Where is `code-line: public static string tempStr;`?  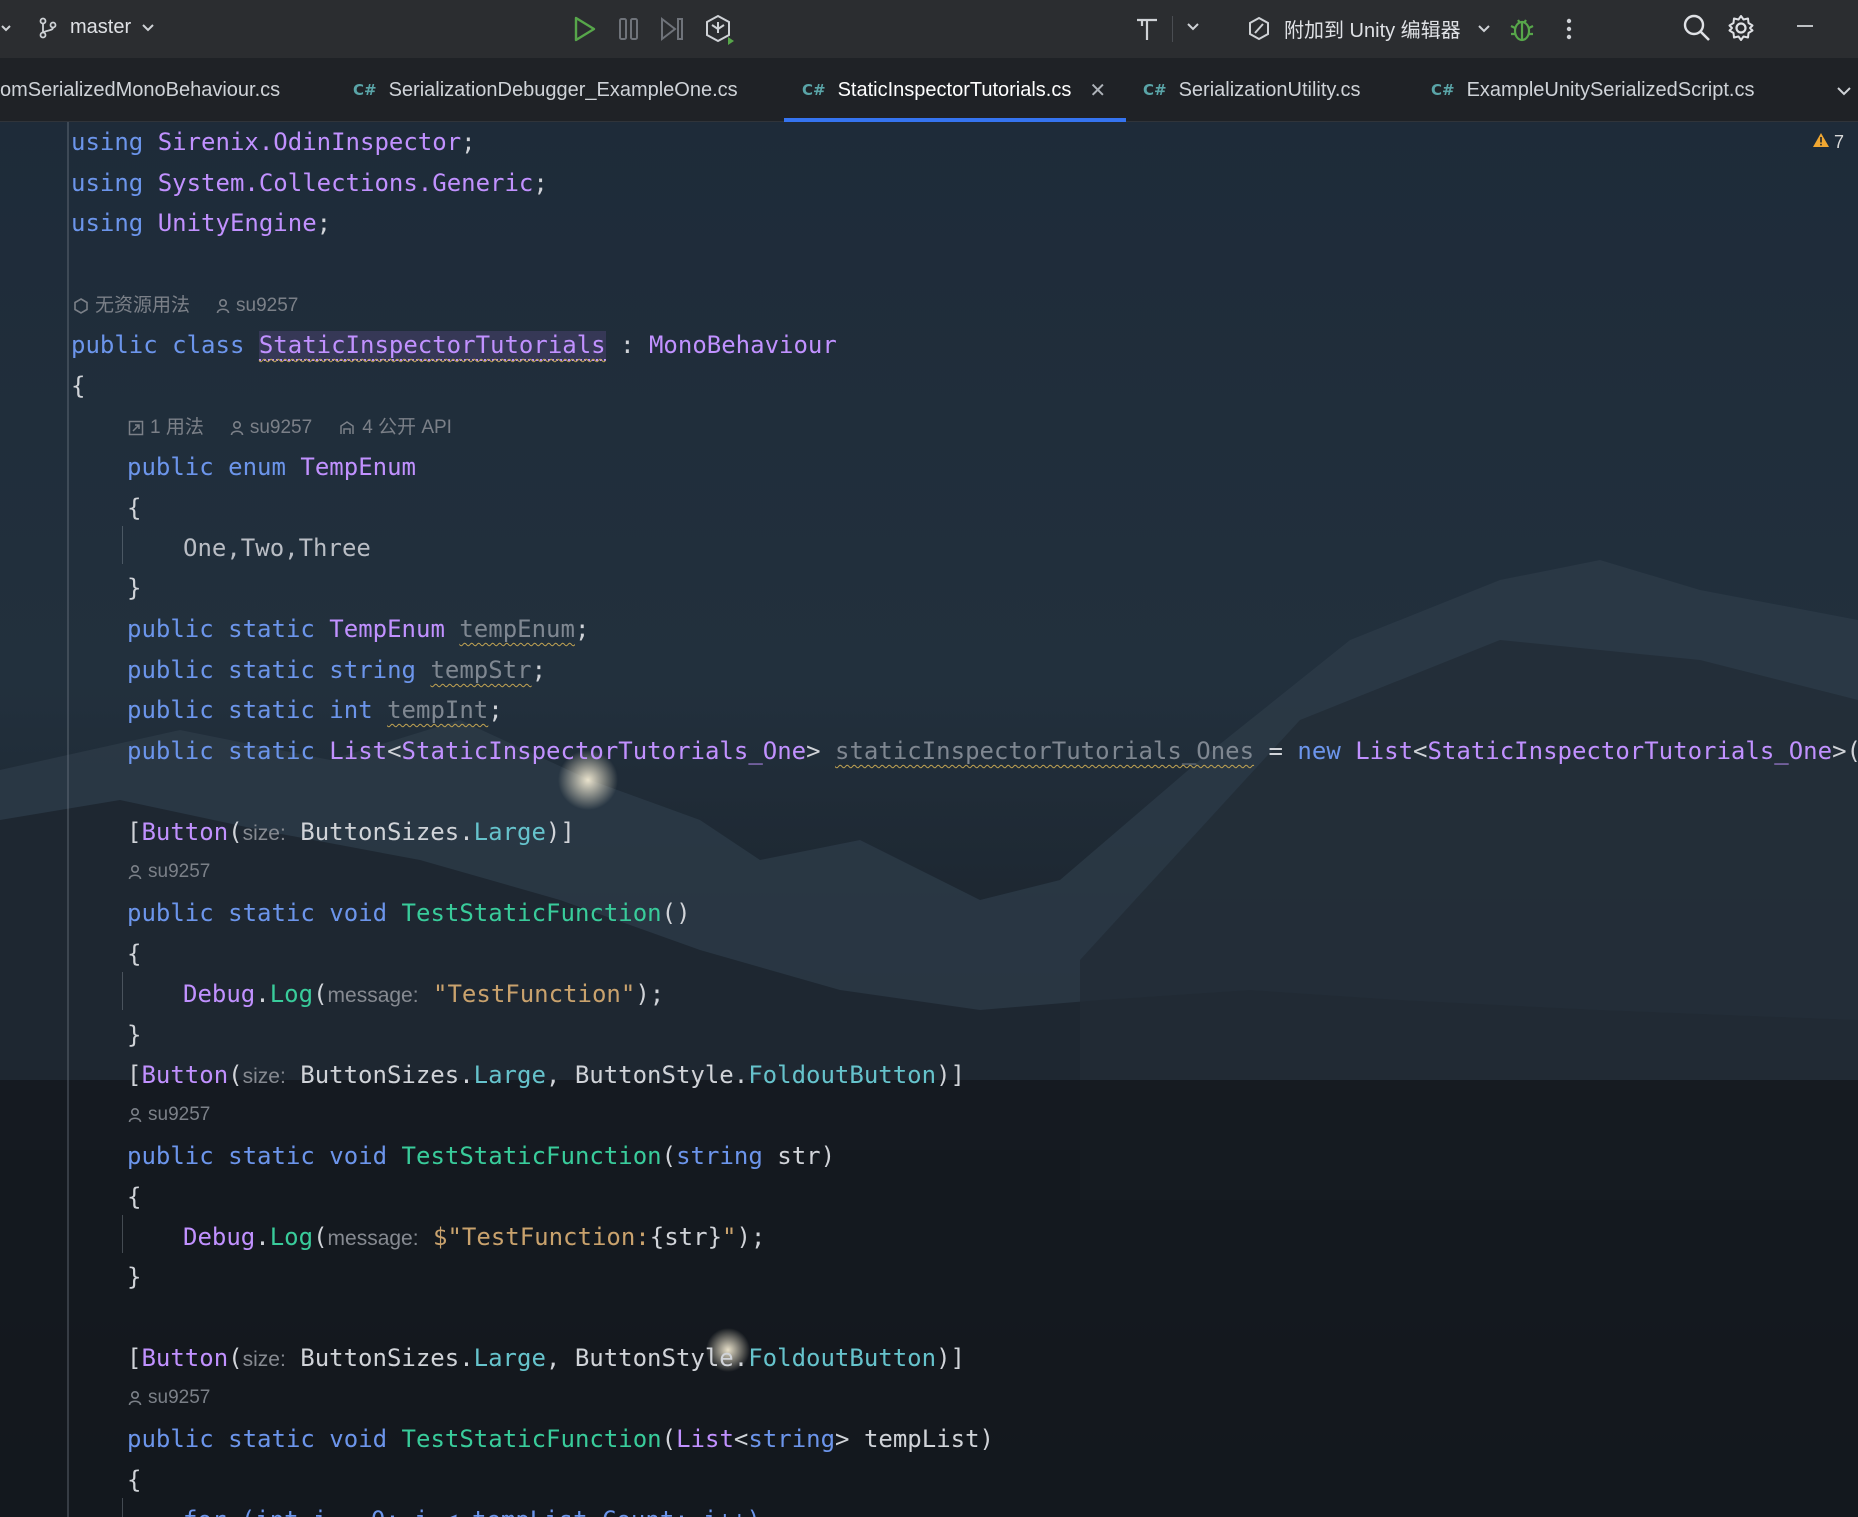
code-line: public static string tempStr; is located at coordinates (337, 670).